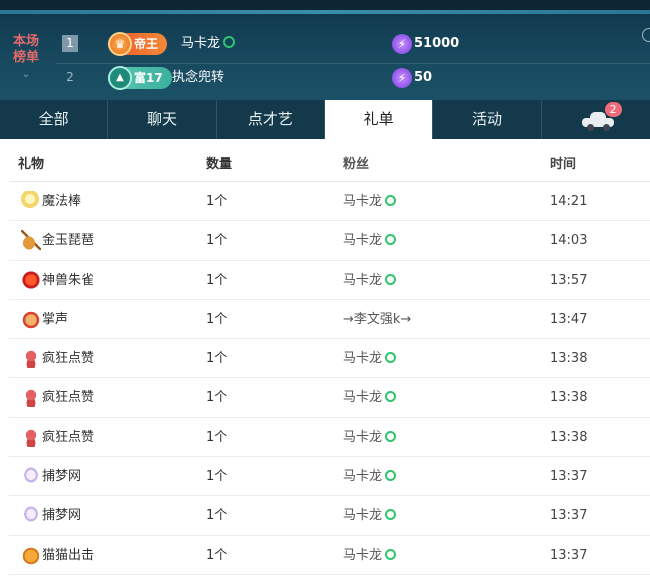  I want to click on tab-bar: 全部 聊天 点才艺 礼单 活动 2, so click(325, 119).